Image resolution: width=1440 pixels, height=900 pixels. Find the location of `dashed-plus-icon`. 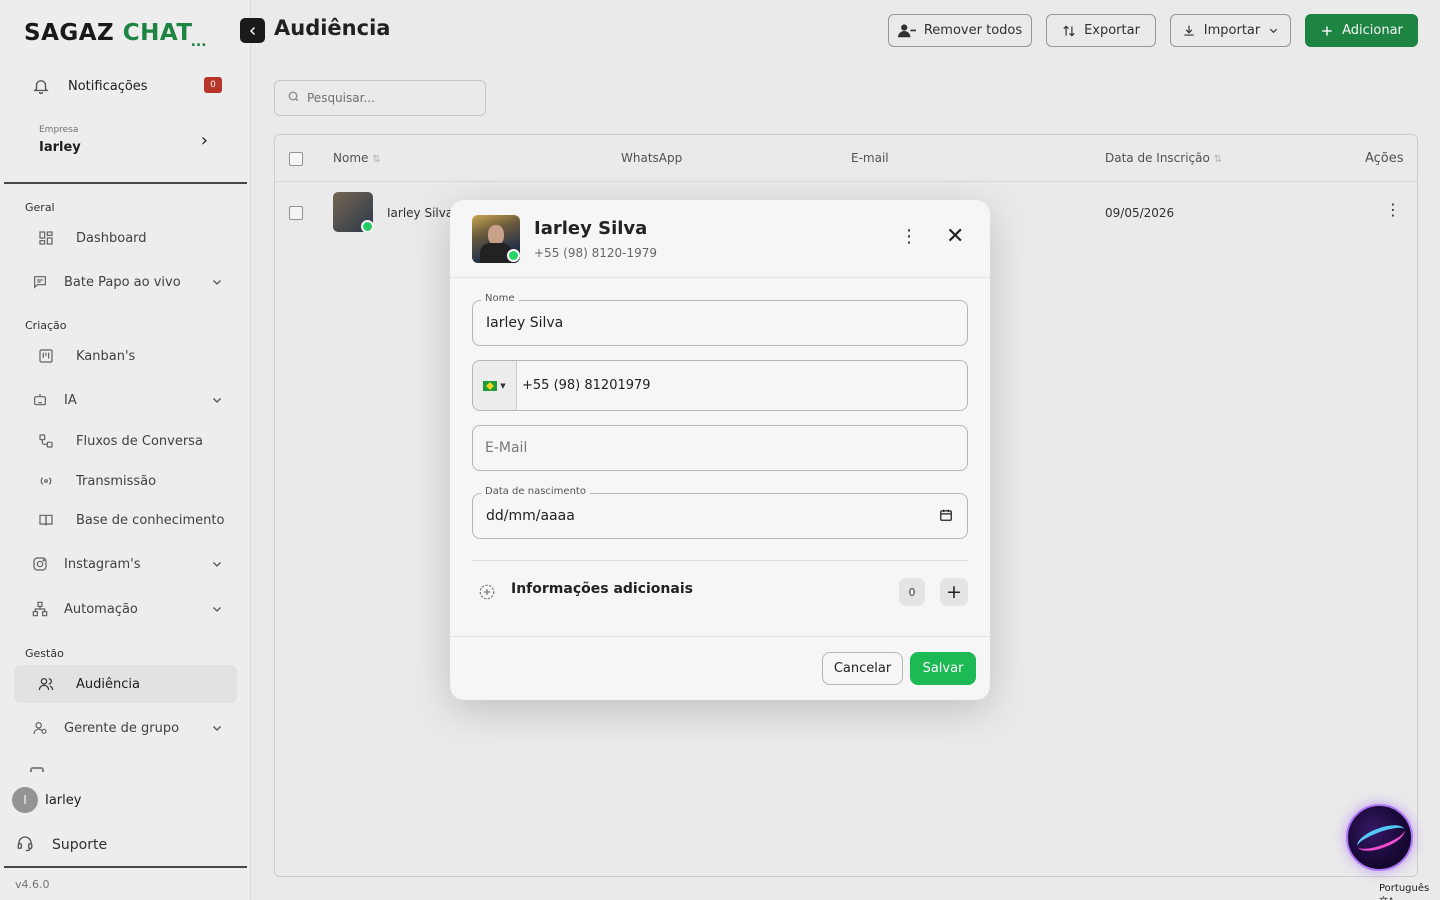

dashed-plus-icon is located at coordinates (487, 594).